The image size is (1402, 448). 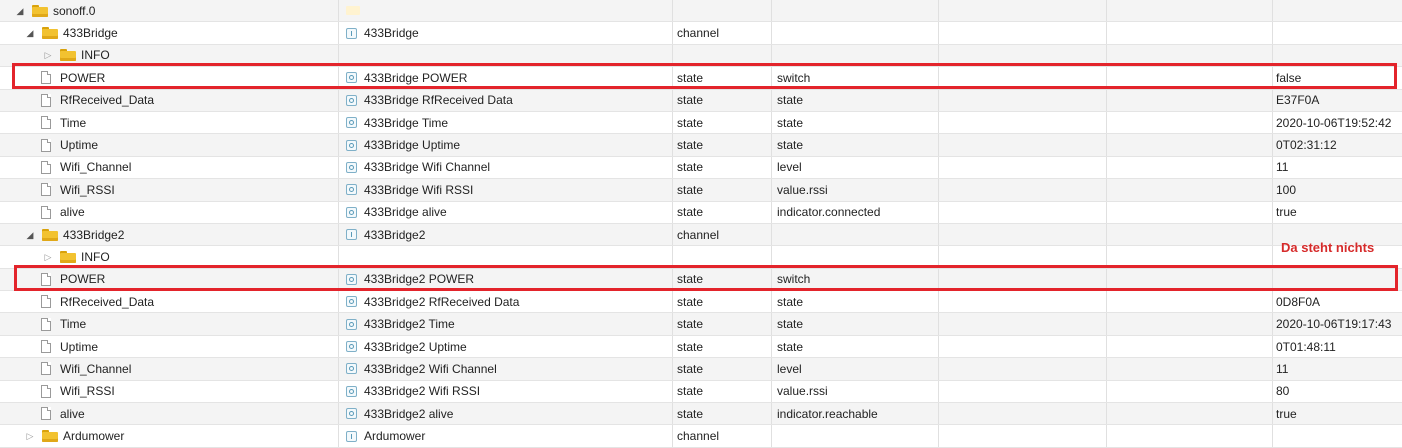 What do you see at coordinates (505, 234) in the screenshot?
I see `title-cell: 433Bridge2` at bounding box center [505, 234].